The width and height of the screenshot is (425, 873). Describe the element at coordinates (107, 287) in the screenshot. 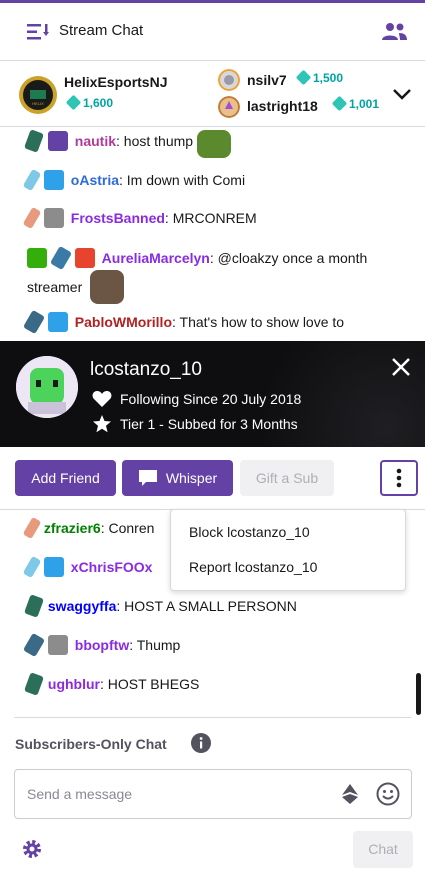

I see `face-emote` at that location.